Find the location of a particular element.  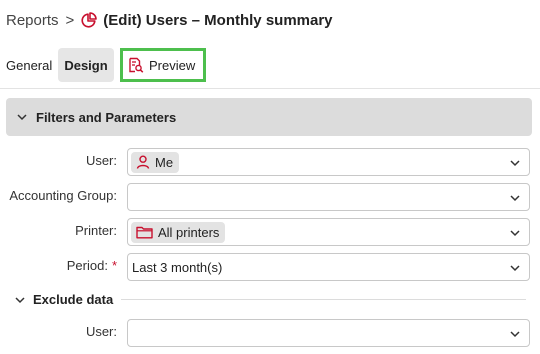

accounting-group-select is located at coordinates (328, 197).